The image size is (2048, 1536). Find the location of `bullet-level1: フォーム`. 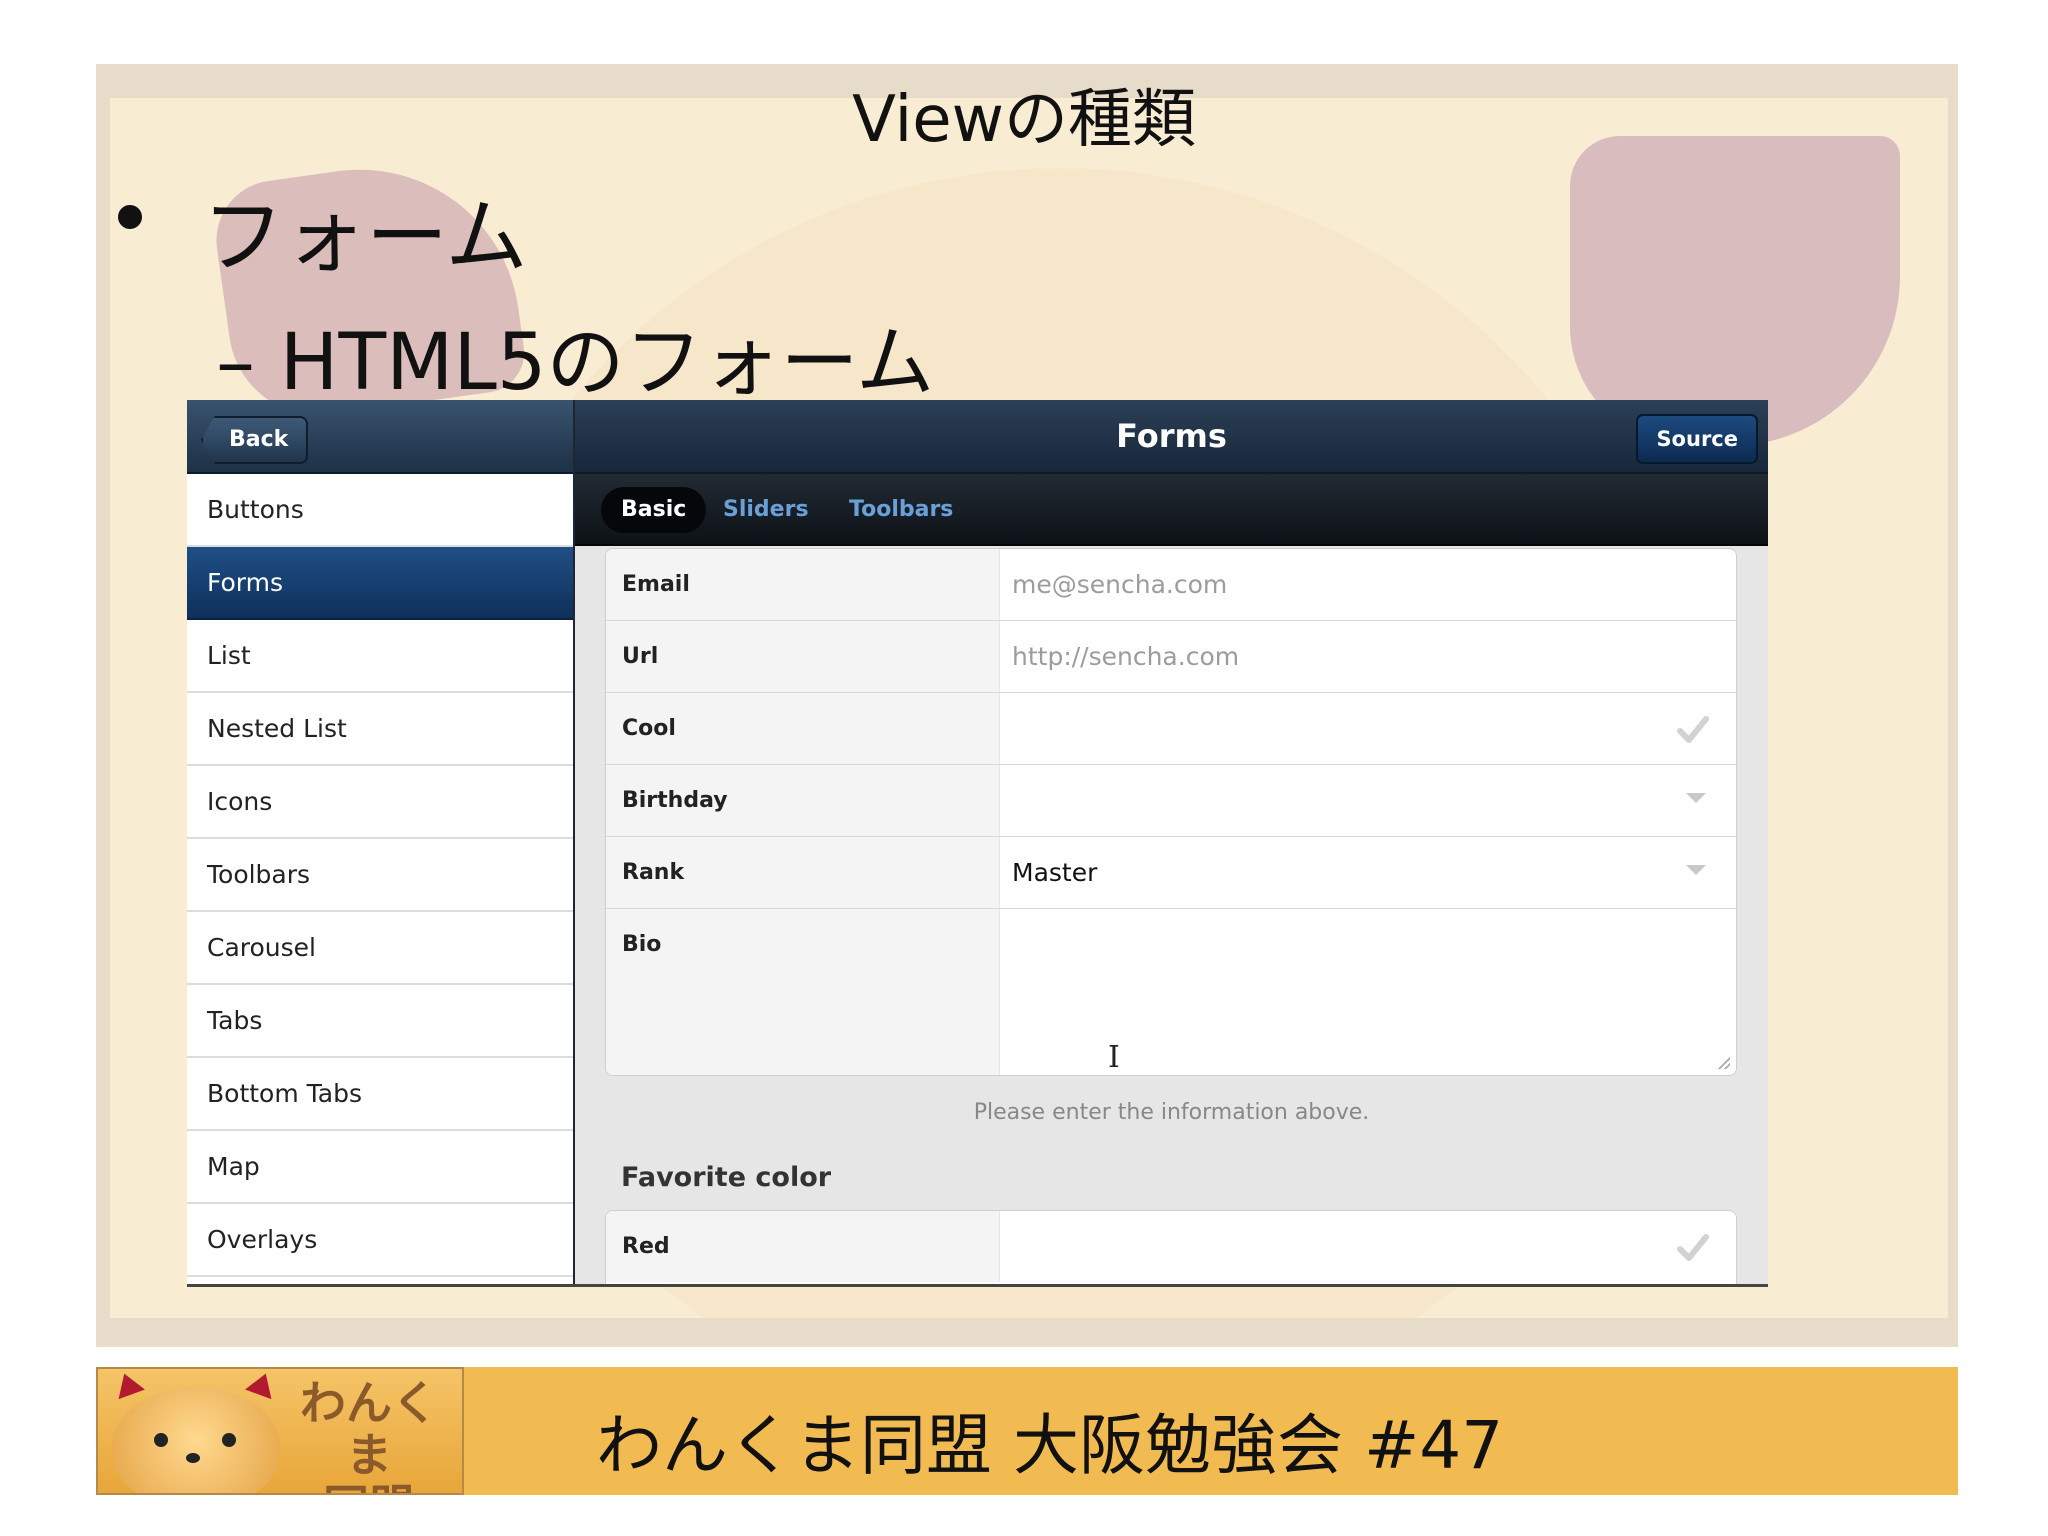

bullet-level1: フォーム is located at coordinates (365, 237).